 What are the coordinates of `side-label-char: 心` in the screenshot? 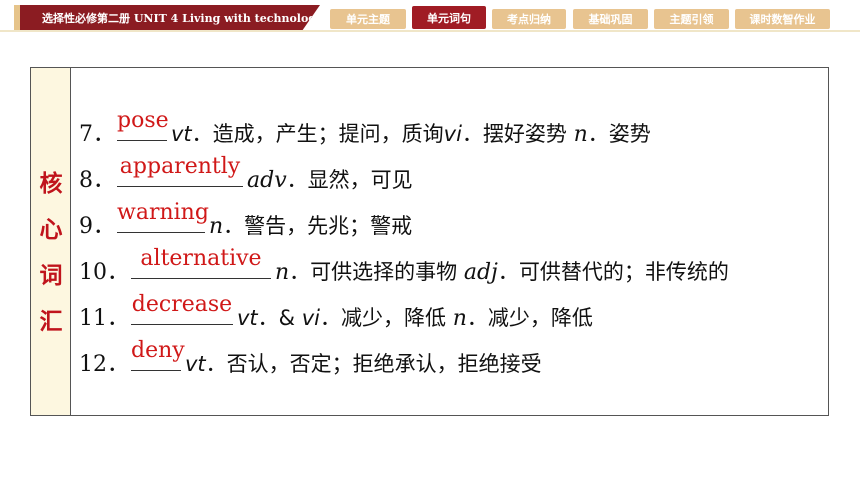 It's located at (51, 230).